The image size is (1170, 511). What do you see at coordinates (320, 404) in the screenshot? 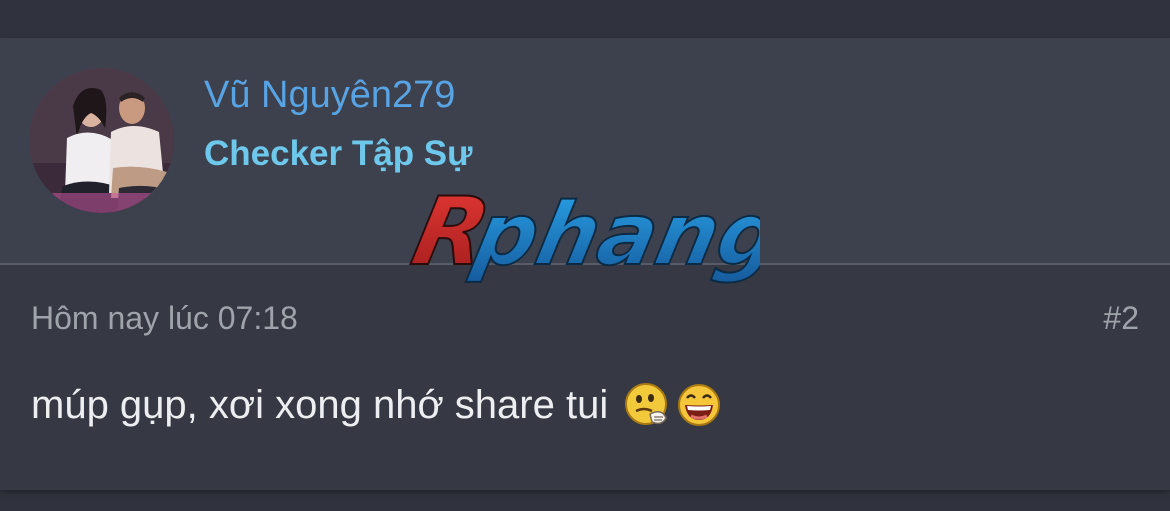
I see `post-message-text: múp gụp, xơi xong nhớ share tui` at bounding box center [320, 404].